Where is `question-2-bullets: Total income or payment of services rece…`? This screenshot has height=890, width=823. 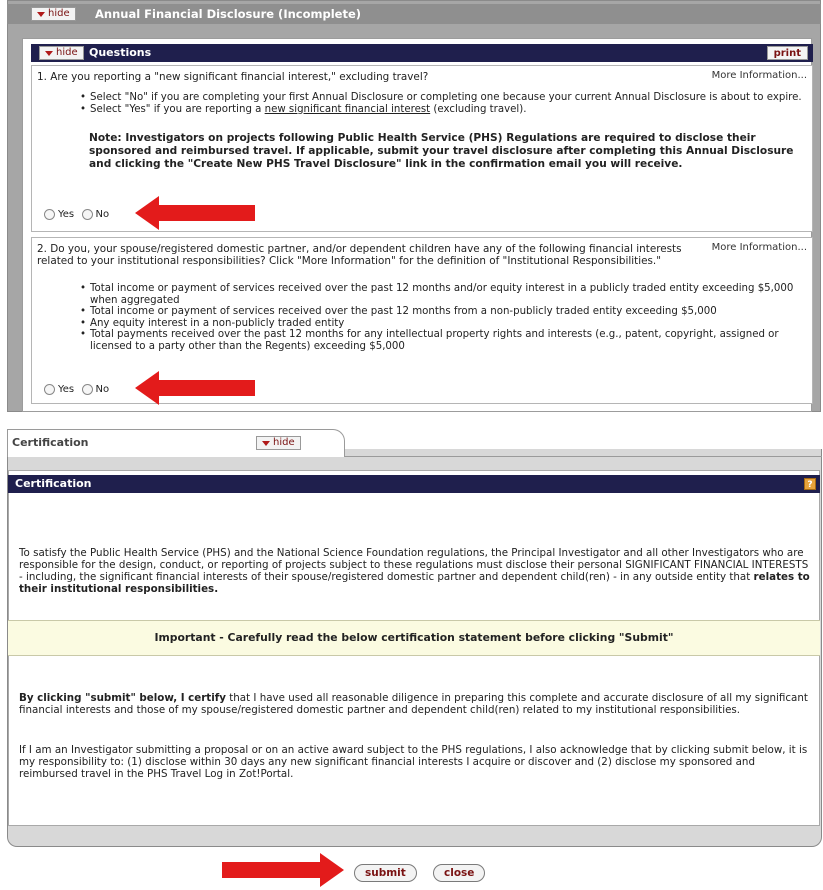 question-2-bullets: Total income or payment of services rece… is located at coordinates (447, 317).